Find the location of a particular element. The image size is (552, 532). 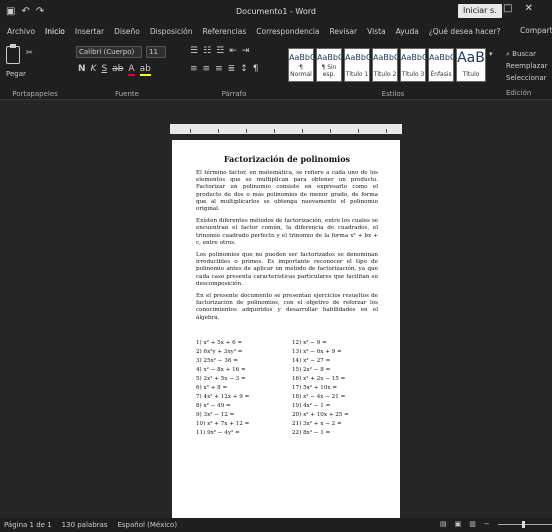

tell-me-search: ¿Qué desea hacer? is located at coordinates (465, 31).